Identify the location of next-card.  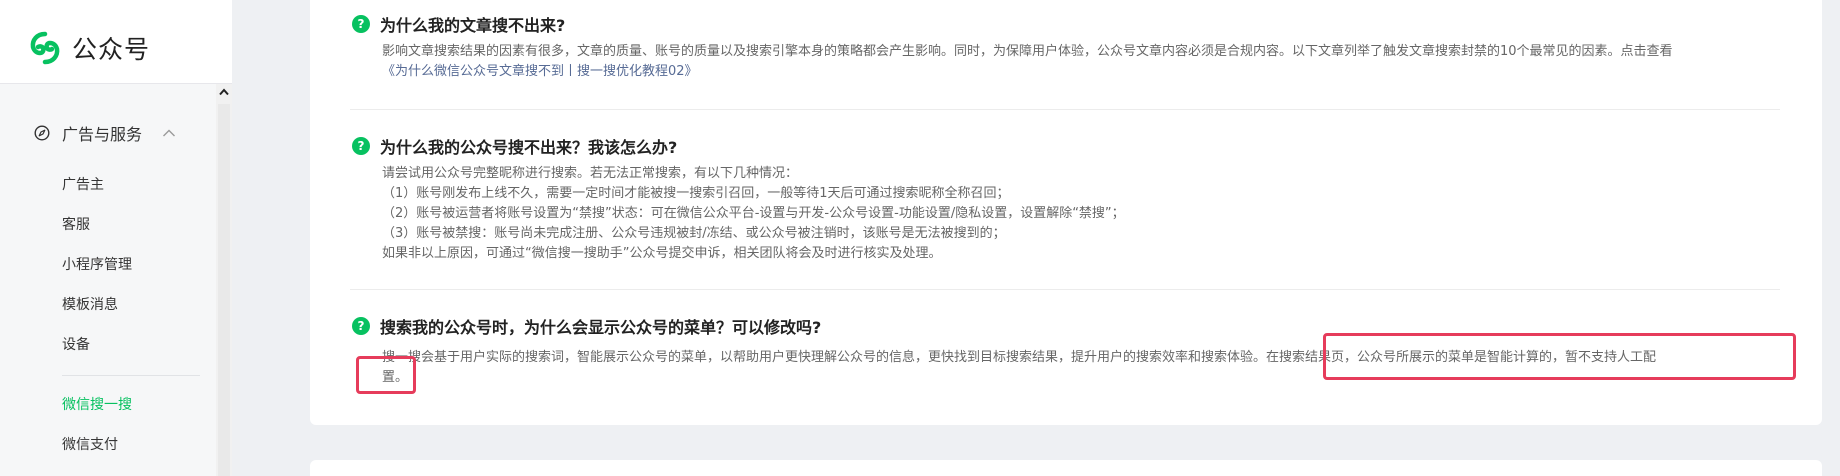
(1066, 468).